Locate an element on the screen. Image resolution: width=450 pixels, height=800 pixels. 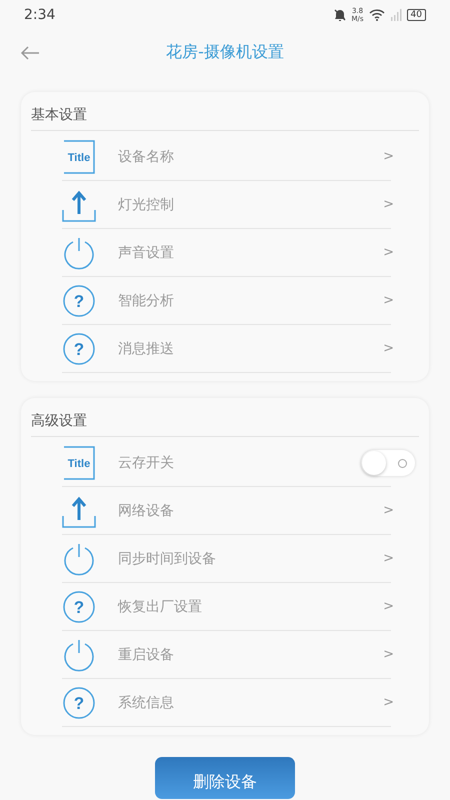
section-title: 高级设置 is located at coordinates (225, 424).